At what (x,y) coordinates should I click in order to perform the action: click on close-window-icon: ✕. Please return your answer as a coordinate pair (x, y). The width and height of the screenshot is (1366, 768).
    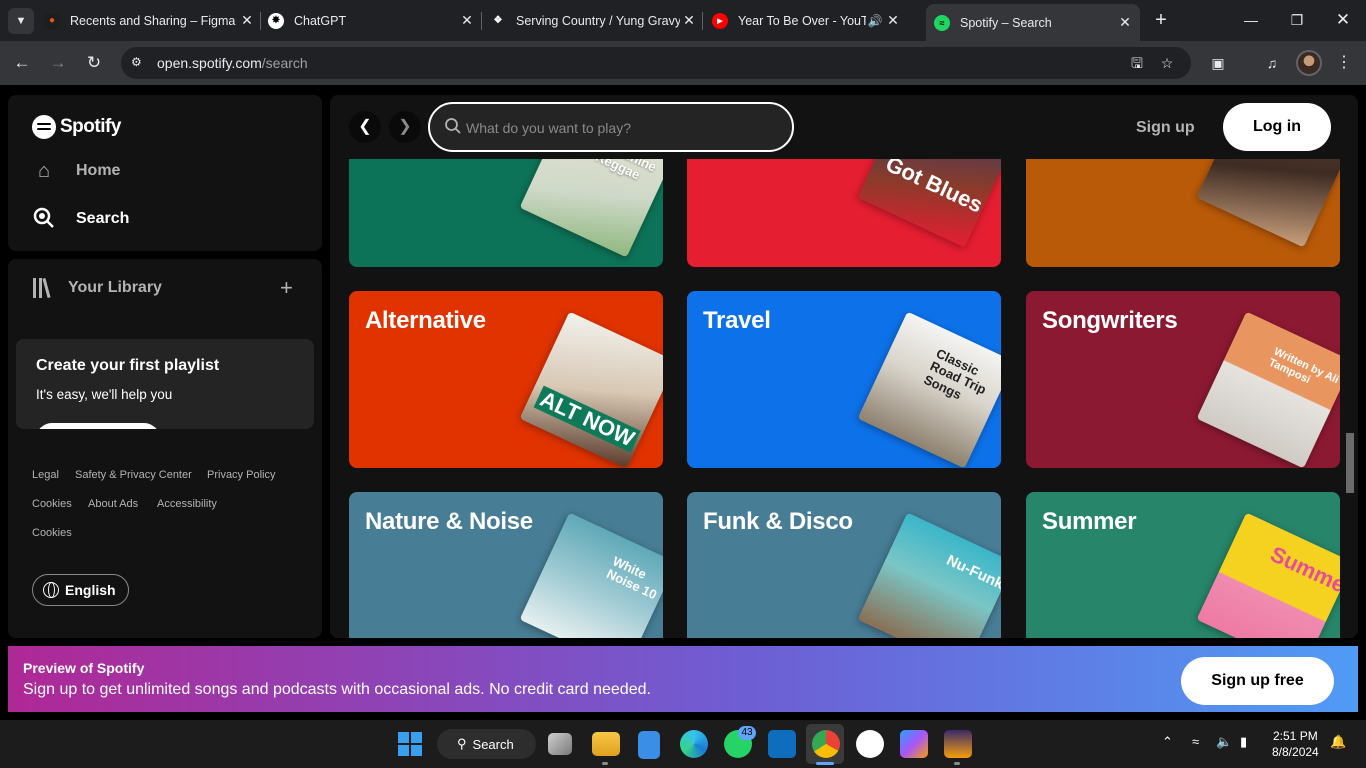
    Looking at the image, I should click on (1343, 20).